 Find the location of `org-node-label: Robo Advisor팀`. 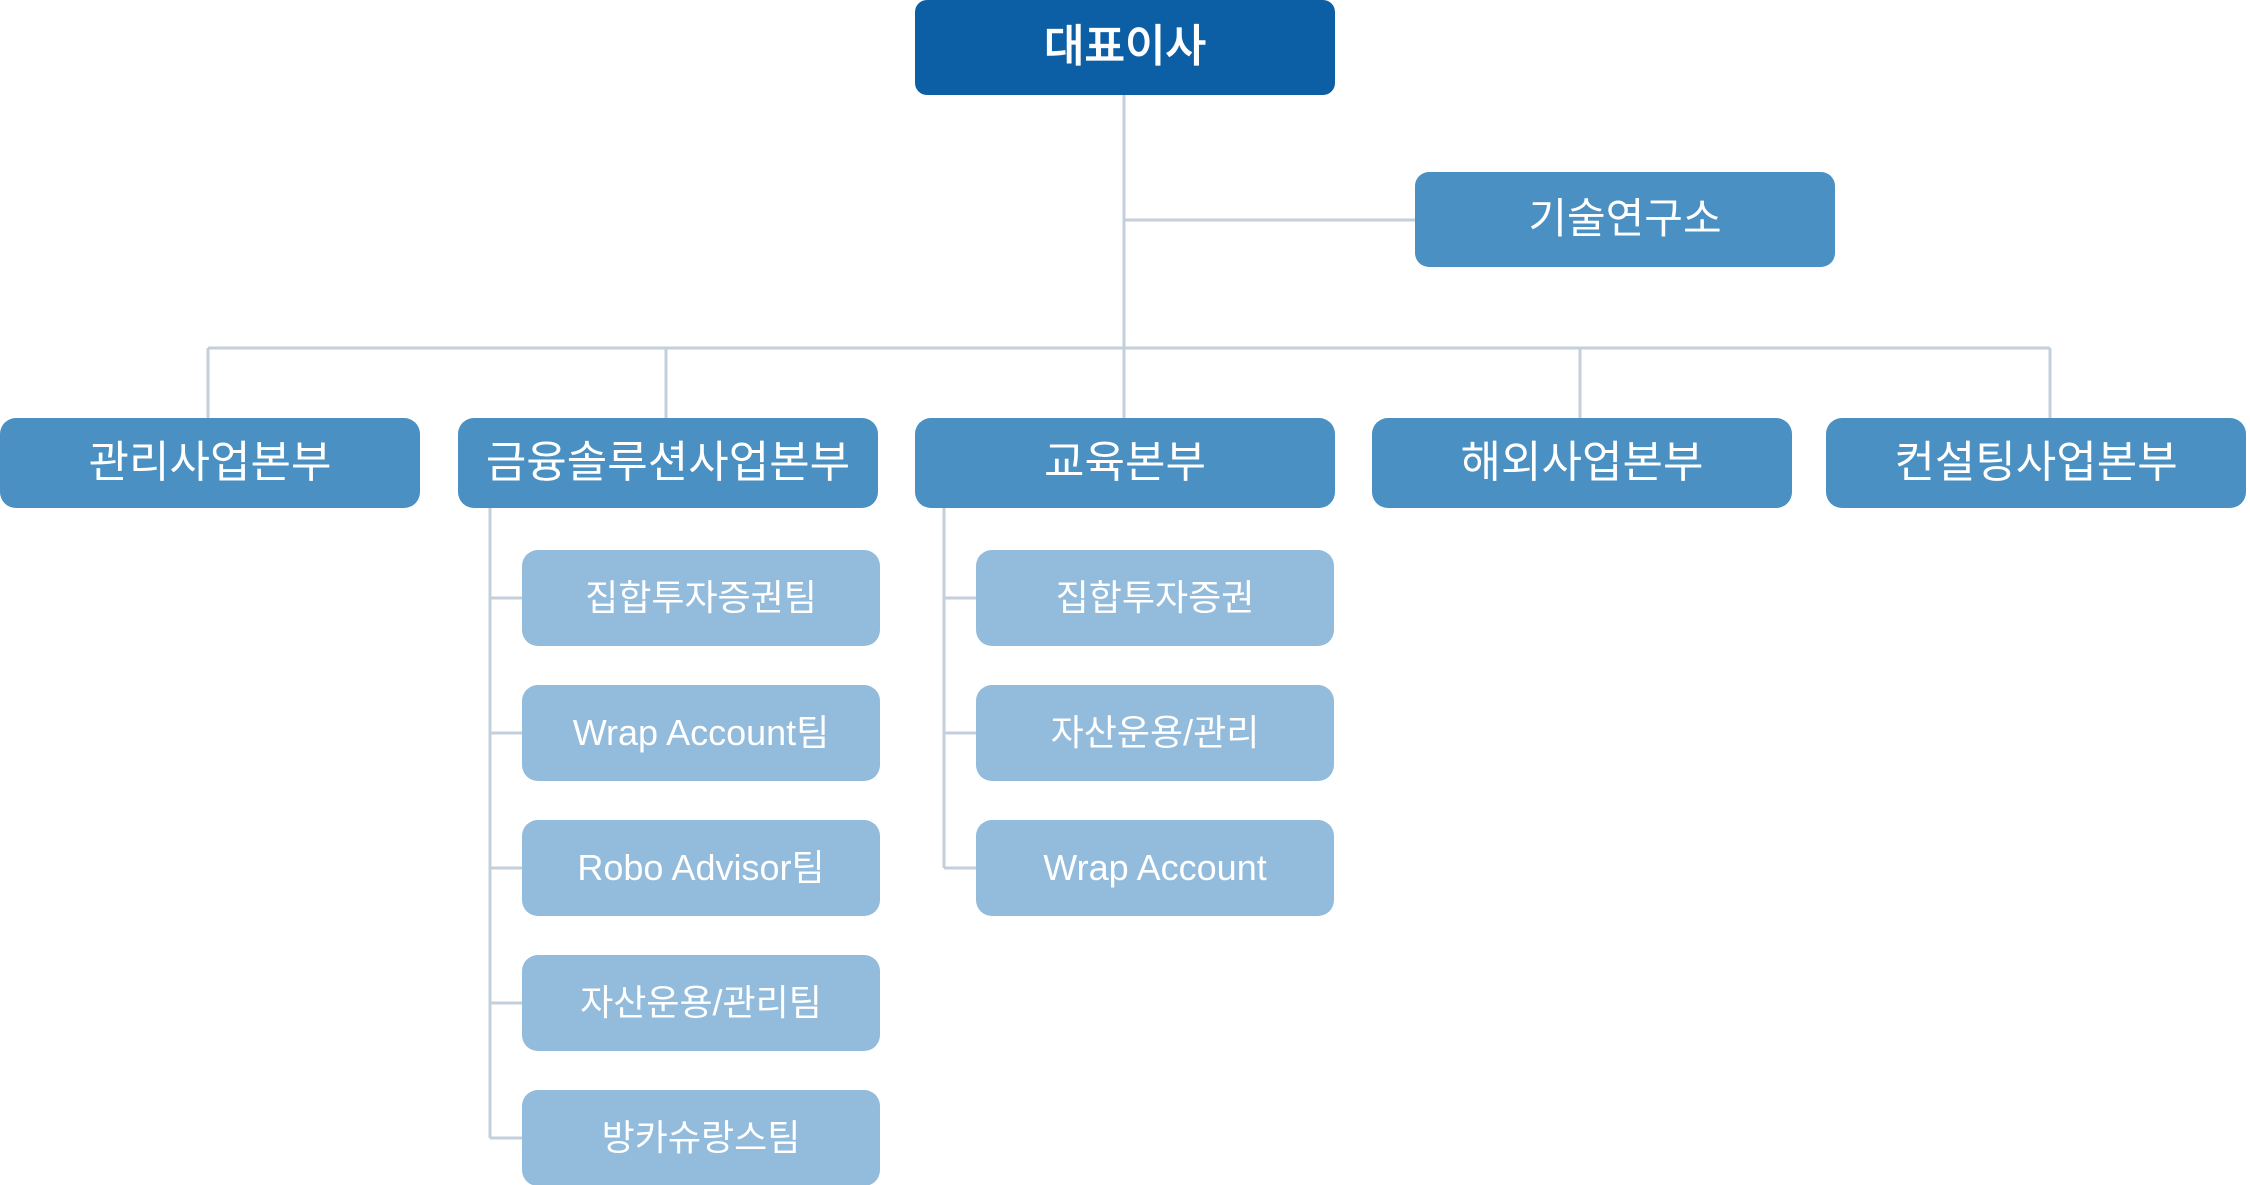

org-node-label: Robo Advisor팀 is located at coordinates (701, 868).